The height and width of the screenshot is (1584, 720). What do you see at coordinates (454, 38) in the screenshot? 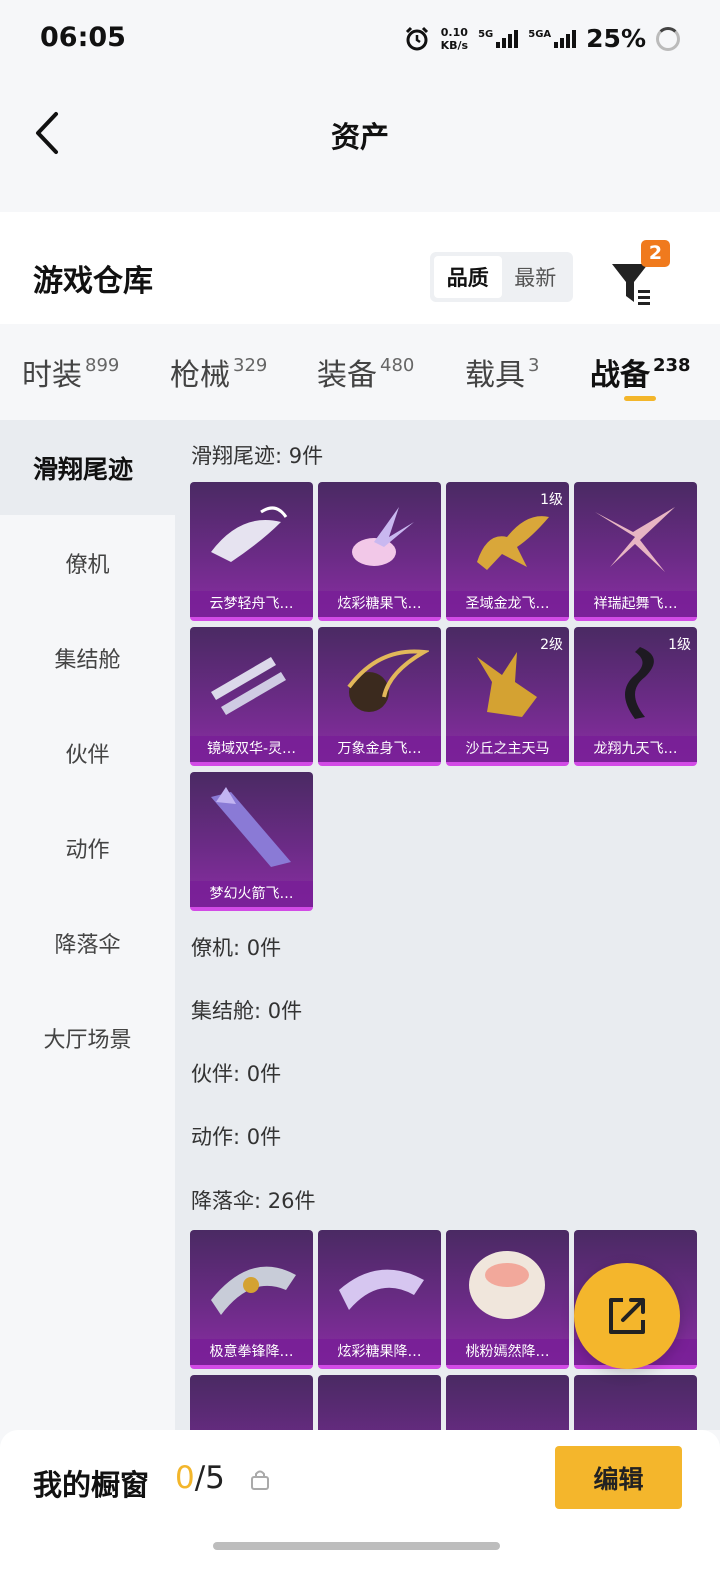
I see `network-speed: 0.10 KB/s` at bounding box center [454, 38].